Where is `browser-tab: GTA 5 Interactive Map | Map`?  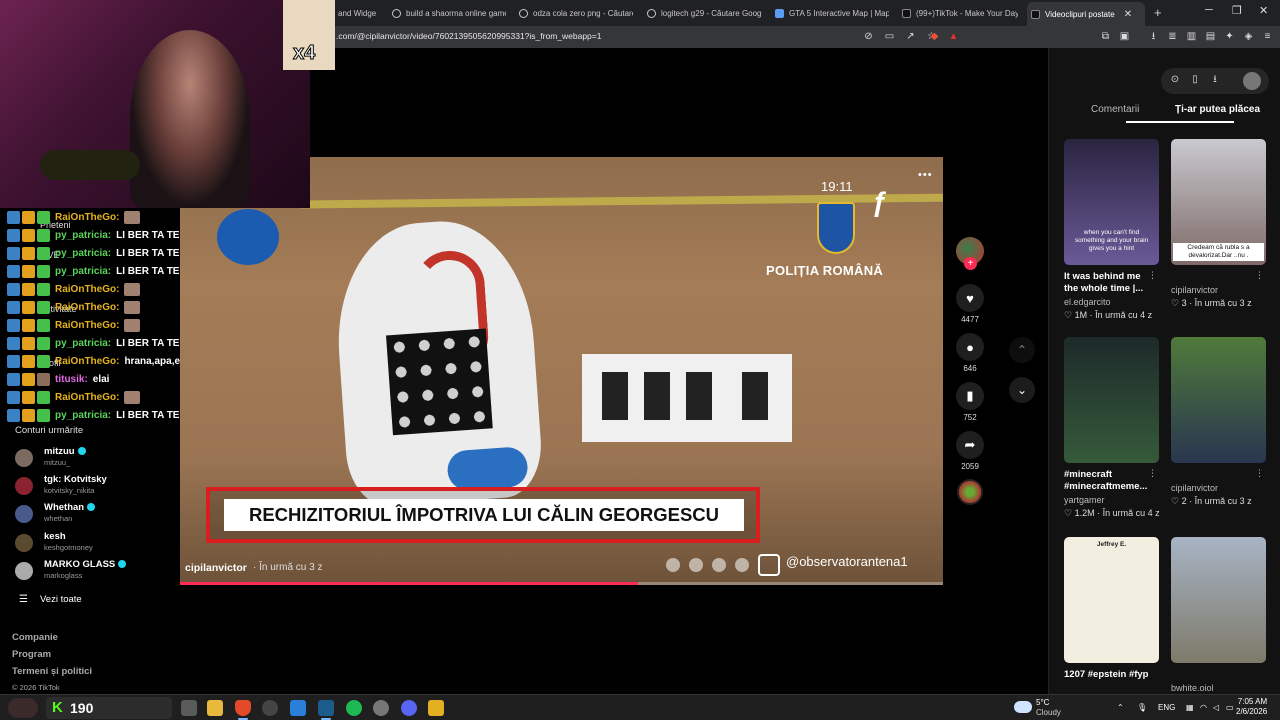 browser-tab: GTA 5 Interactive Map | Map is located at coordinates (830, 13).